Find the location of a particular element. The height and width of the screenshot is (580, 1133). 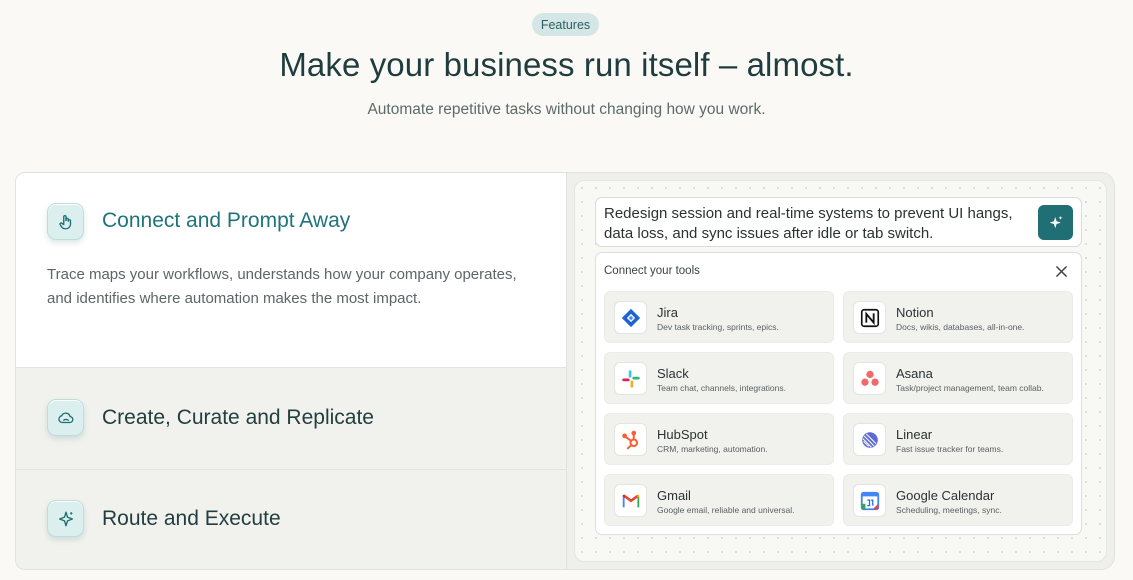

tool-card-hubspot: HubSpot CRM, marketing, automation. is located at coordinates (719, 439).